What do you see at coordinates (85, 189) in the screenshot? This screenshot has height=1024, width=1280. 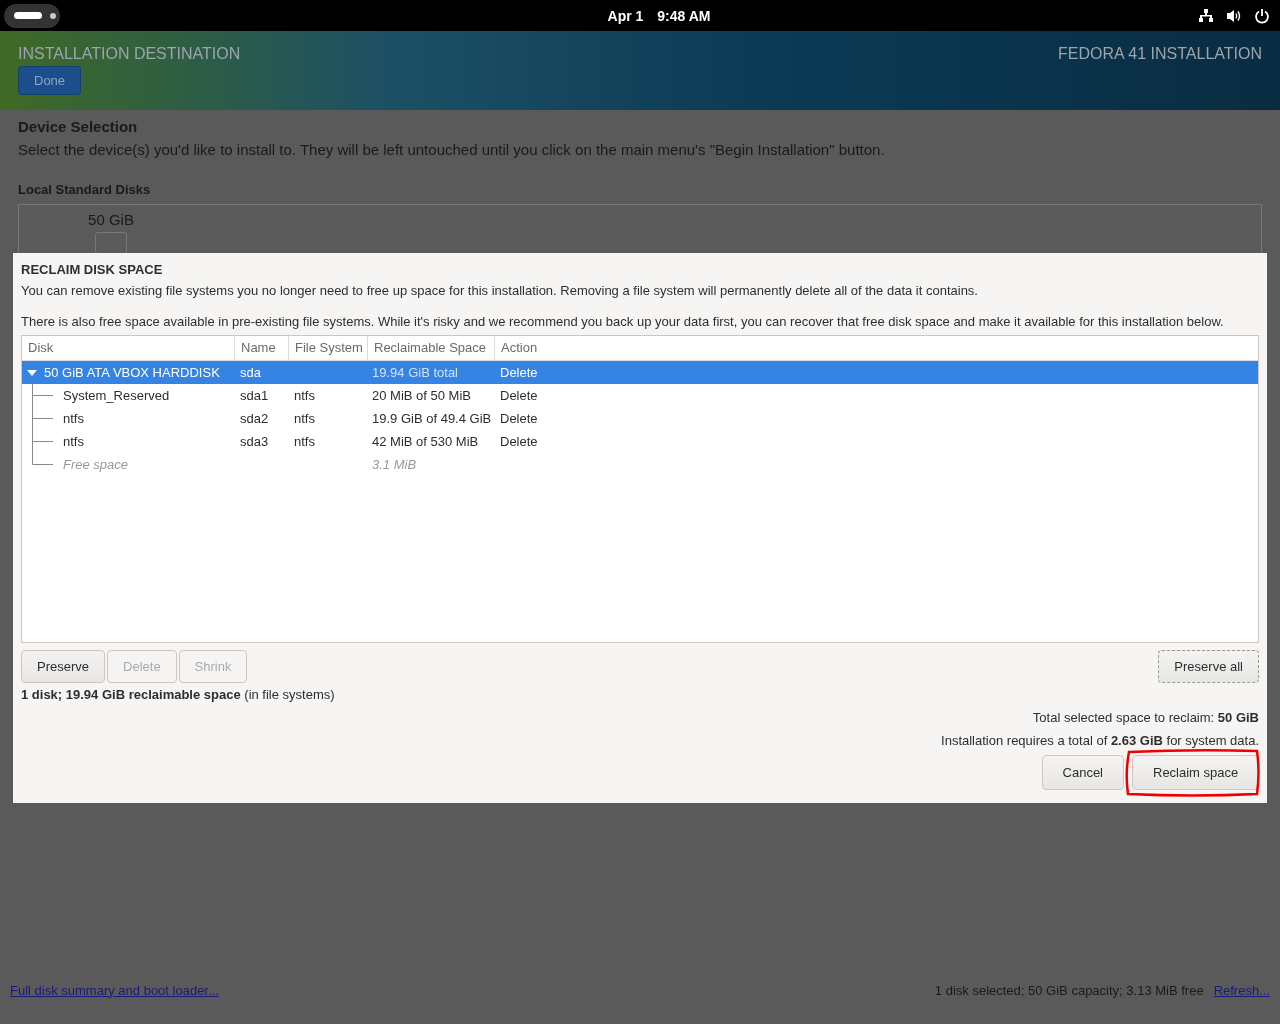 I see `disks-label: Local Standard Disks` at bounding box center [85, 189].